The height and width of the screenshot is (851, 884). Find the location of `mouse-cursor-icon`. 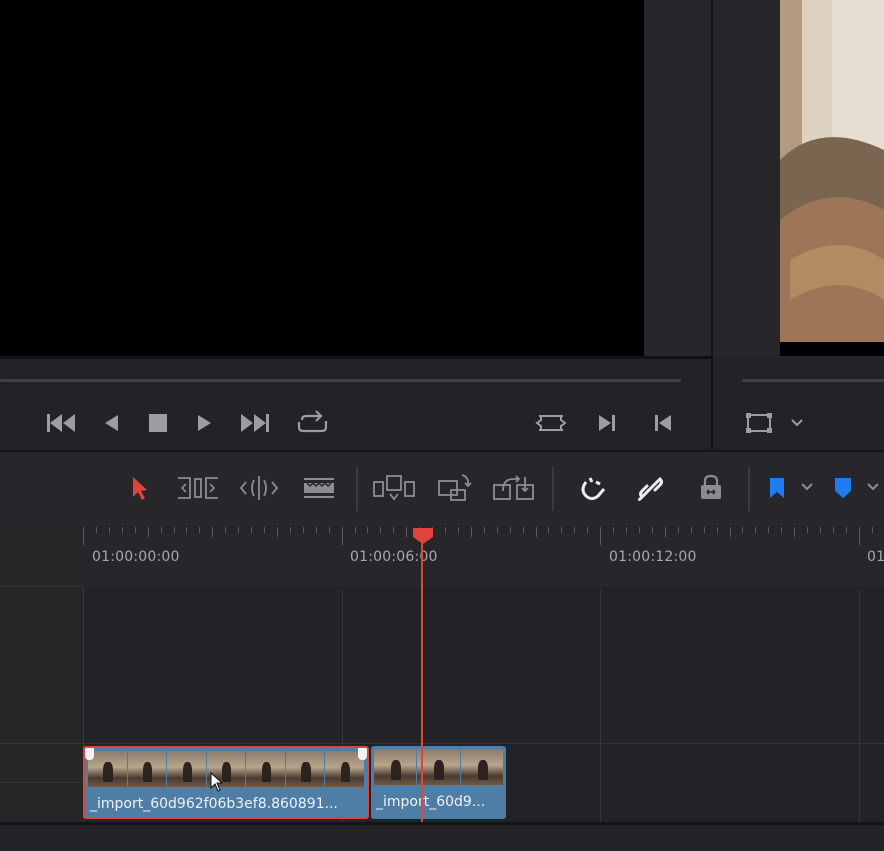

mouse-cursor-icon is located at coordinates (217, 781).